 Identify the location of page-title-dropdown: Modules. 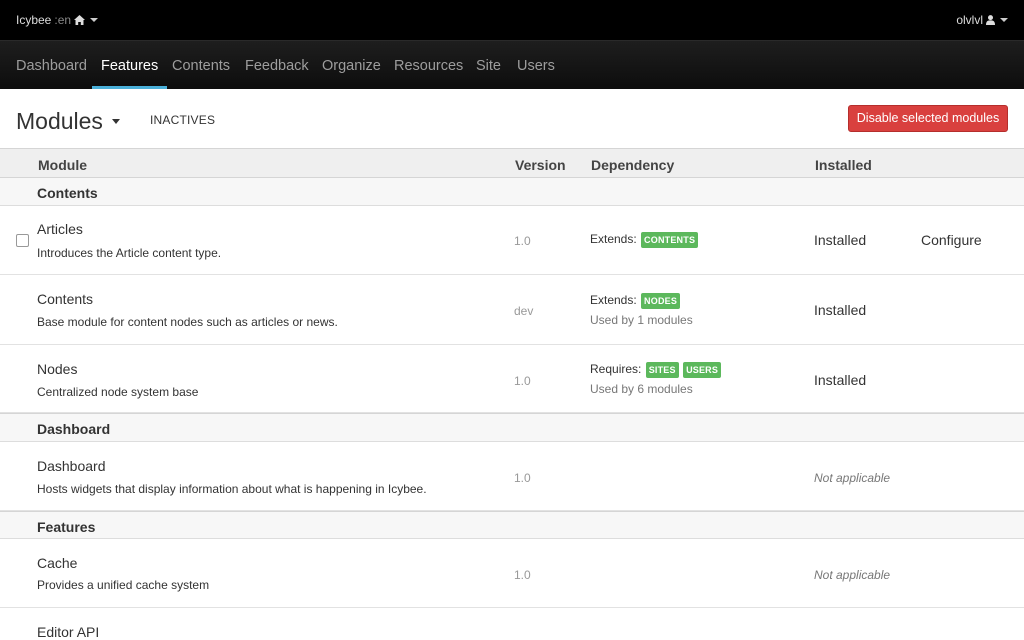
(68, 121).